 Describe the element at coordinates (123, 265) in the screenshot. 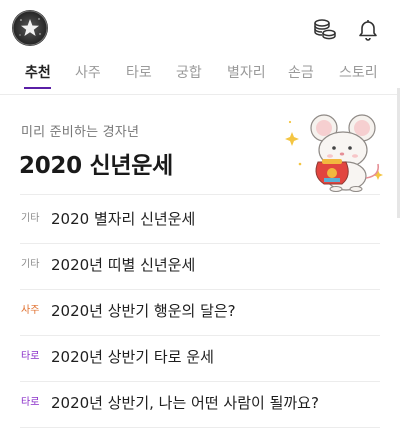

I see `list-item-title: 2020년 띠별 신년운세` at that location.